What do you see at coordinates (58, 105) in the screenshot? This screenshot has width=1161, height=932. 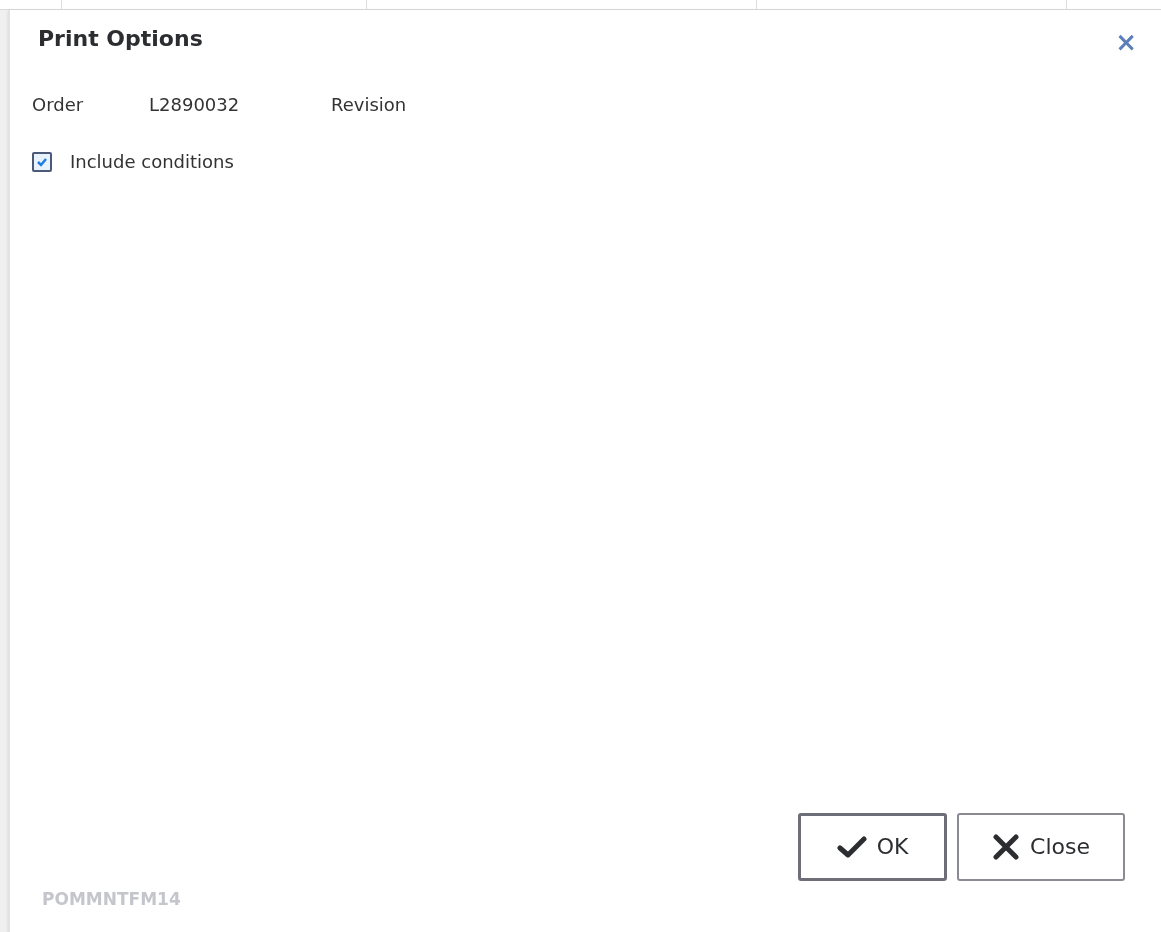 I see `field-label: Order` at bounding box center [58, 105].